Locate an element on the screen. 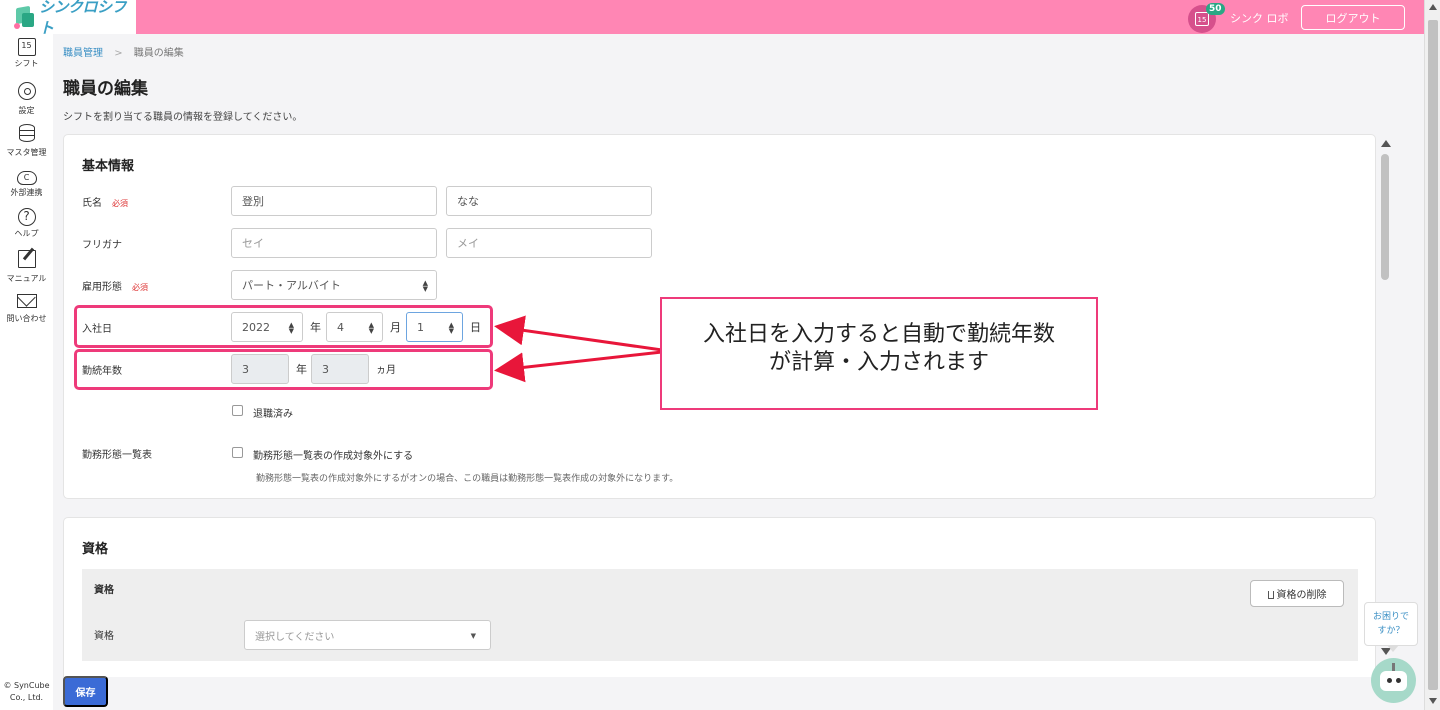 This screenshot has width=1440, height=710. employment-select: パート・アルバイト ▲ ▼ is located at coordinates (334, 285).